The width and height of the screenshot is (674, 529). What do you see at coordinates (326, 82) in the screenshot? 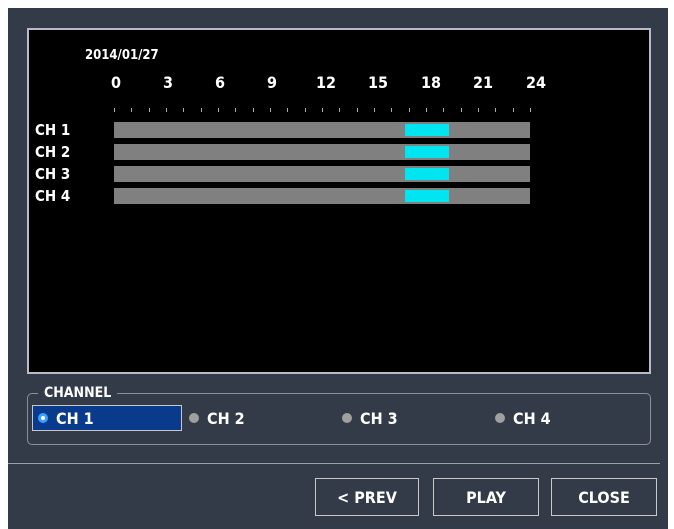
I see `hour-label-12: 12` at bounding box center [326, 82].